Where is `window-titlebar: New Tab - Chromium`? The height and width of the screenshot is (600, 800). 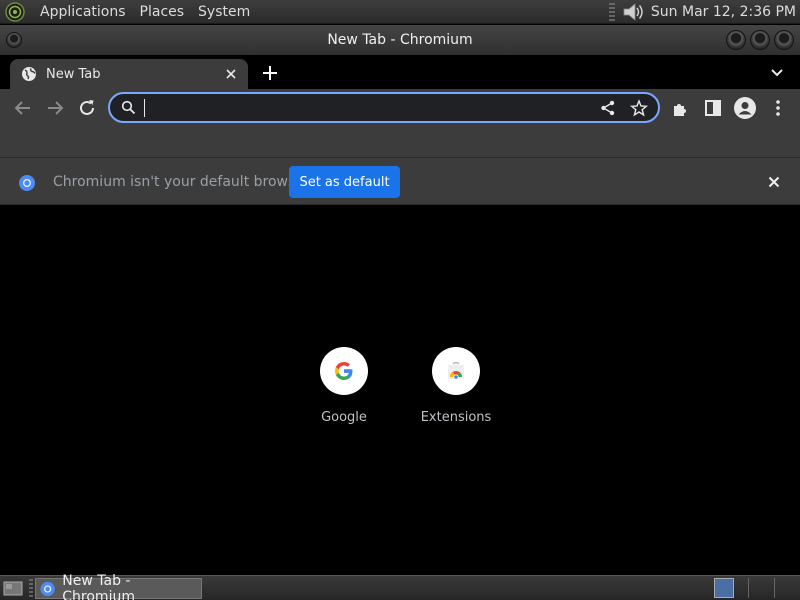 window-titlebar: New Tab - Chromium is located at coordinates (400, 40).